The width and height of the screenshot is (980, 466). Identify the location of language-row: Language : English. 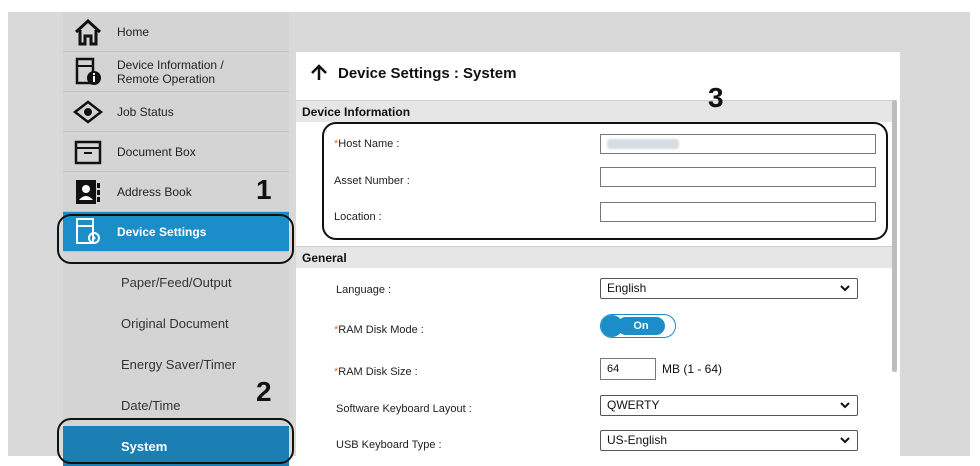
(591, 291).